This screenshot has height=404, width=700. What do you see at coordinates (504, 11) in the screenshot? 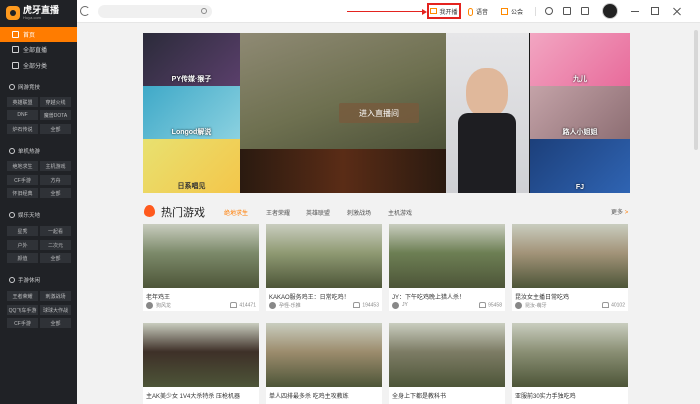
I see `flag-icon` at bounding box center [504, 11].